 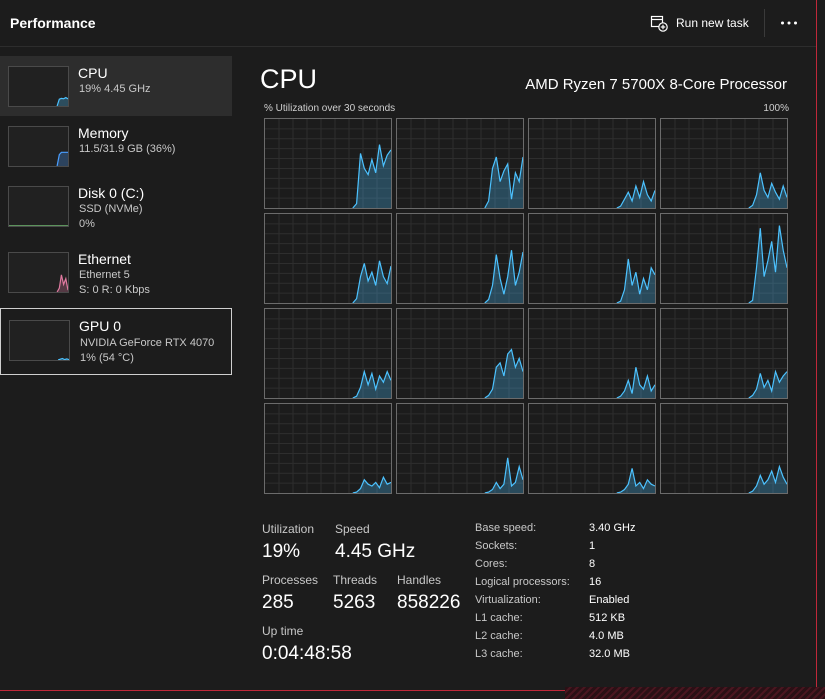 What do you see at coordinates (38, 146) in the screenshot?
I see `memory-sparkline` at bounding box center [38, 146].